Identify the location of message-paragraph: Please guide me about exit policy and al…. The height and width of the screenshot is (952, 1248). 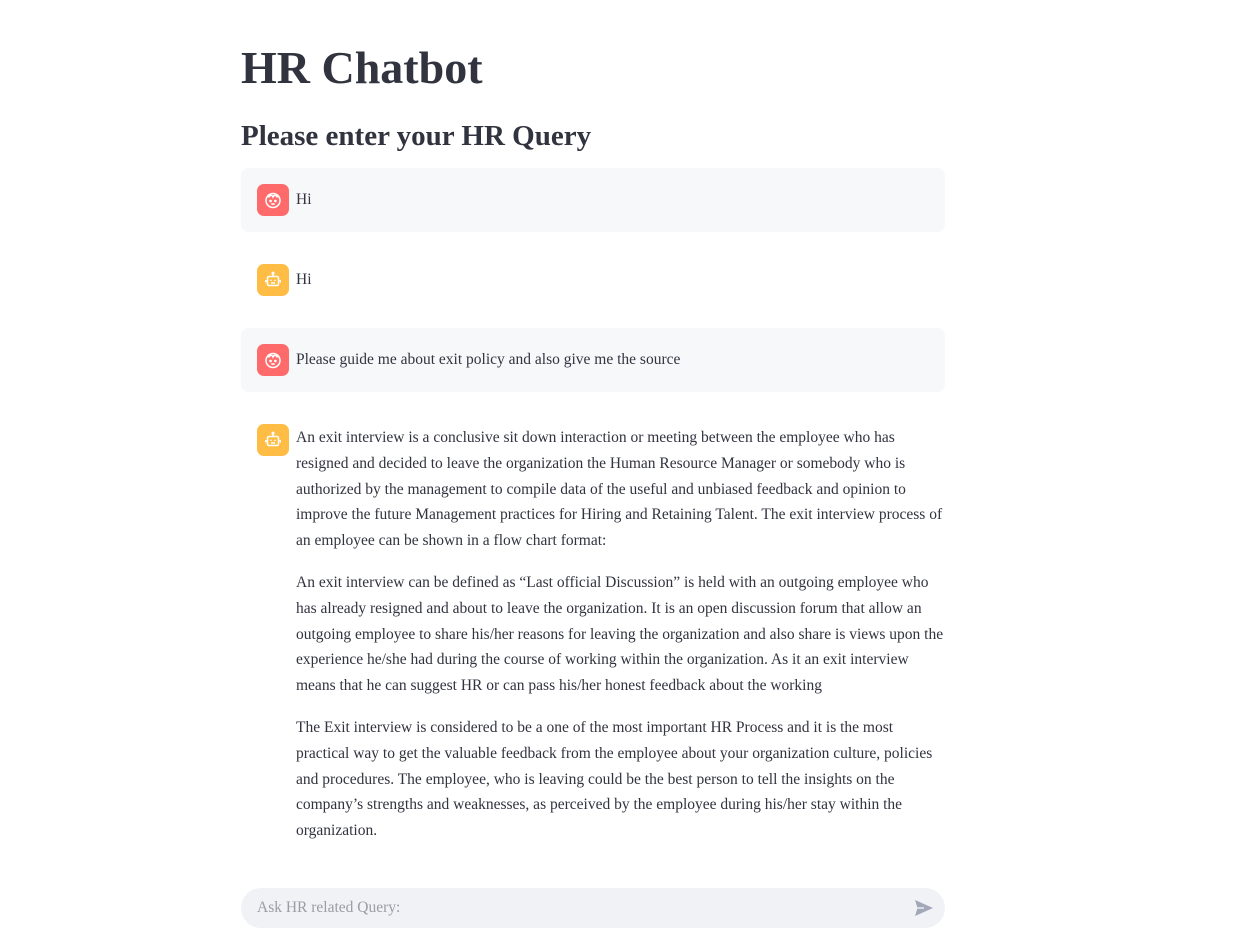
(488, 359).